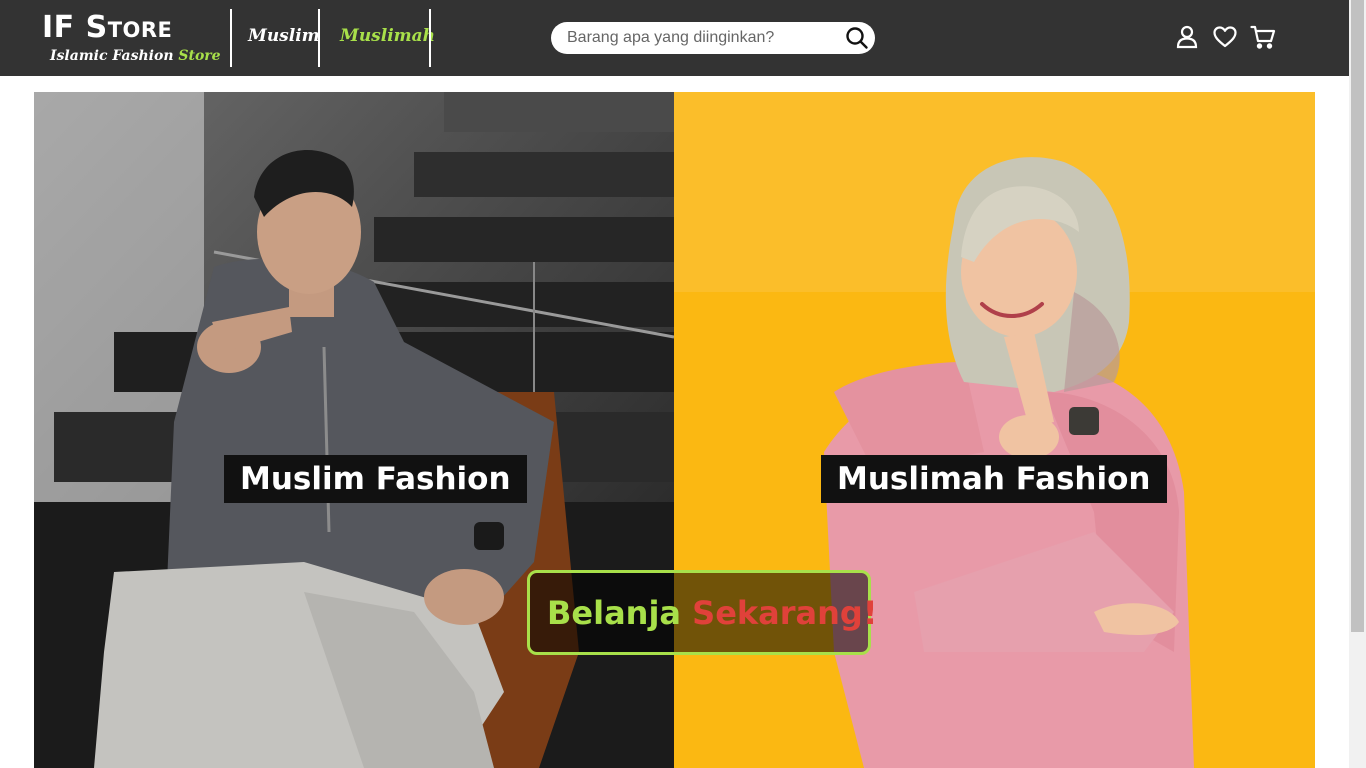 The image size is (1366, 768). Describe the element at coordinates (994, 479) in the screenshot. I see `muslimah-fashion-label: Muslimah Fashion` at that location.